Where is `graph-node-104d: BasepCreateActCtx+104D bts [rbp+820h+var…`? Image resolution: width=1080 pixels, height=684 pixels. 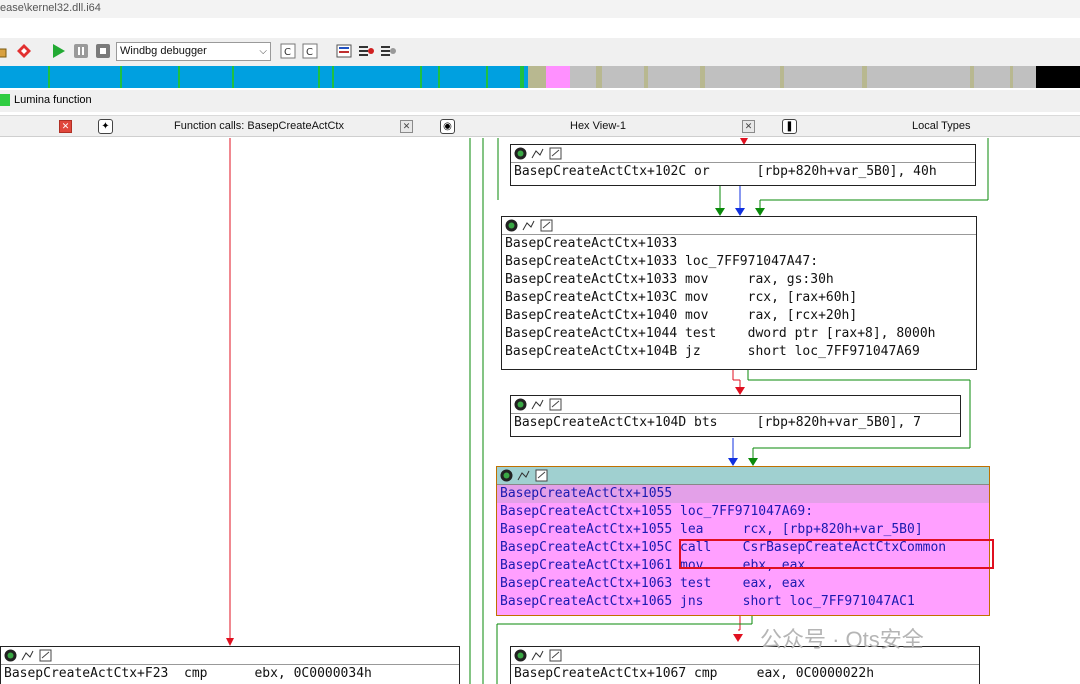
graph-node-104d: BasepCreateActCtx+104D bts [rbp+820h+var… is located at coordinates (735, 416).